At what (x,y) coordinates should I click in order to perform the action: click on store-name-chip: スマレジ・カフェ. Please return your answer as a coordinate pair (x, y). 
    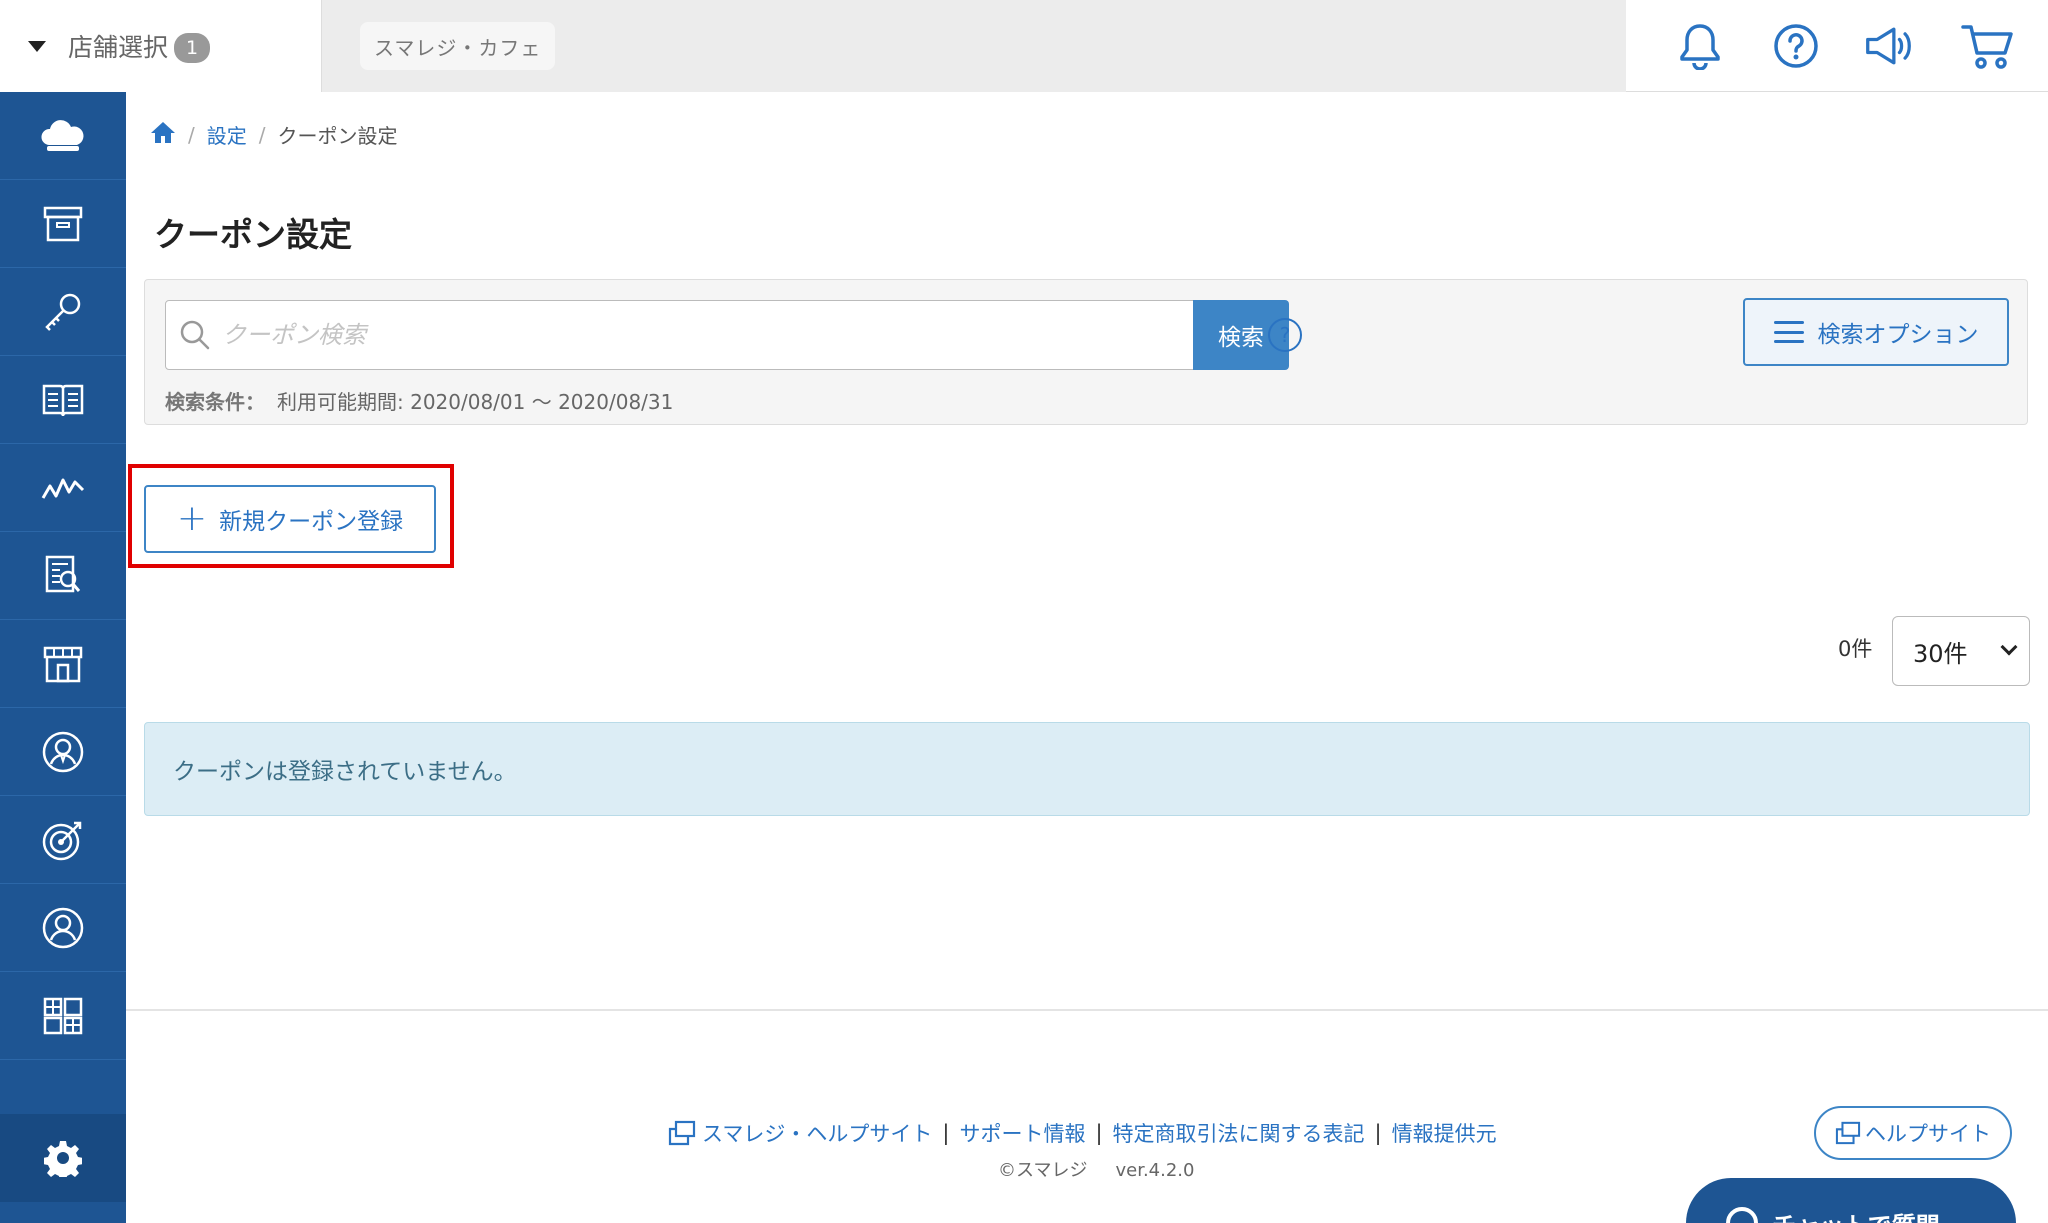
    Looking at the image, I should click on (458, 46).